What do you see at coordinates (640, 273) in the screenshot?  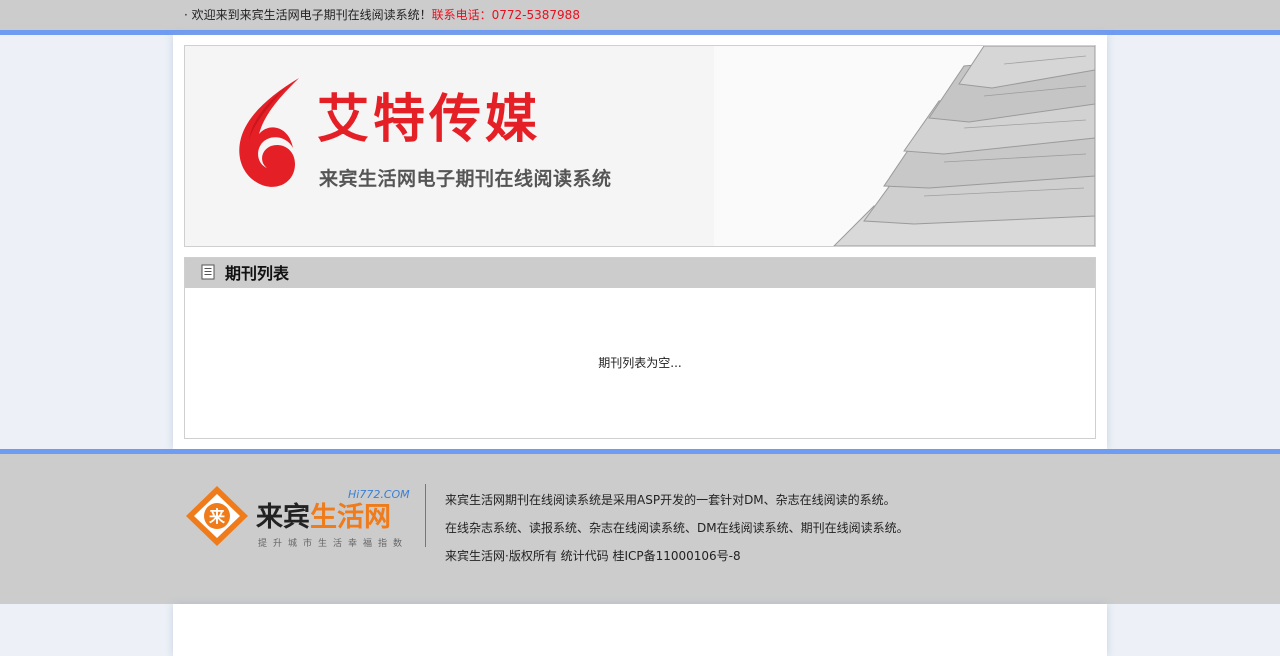 I see `journal-list-header: 期刊列表` at bounding box center [640, 273].